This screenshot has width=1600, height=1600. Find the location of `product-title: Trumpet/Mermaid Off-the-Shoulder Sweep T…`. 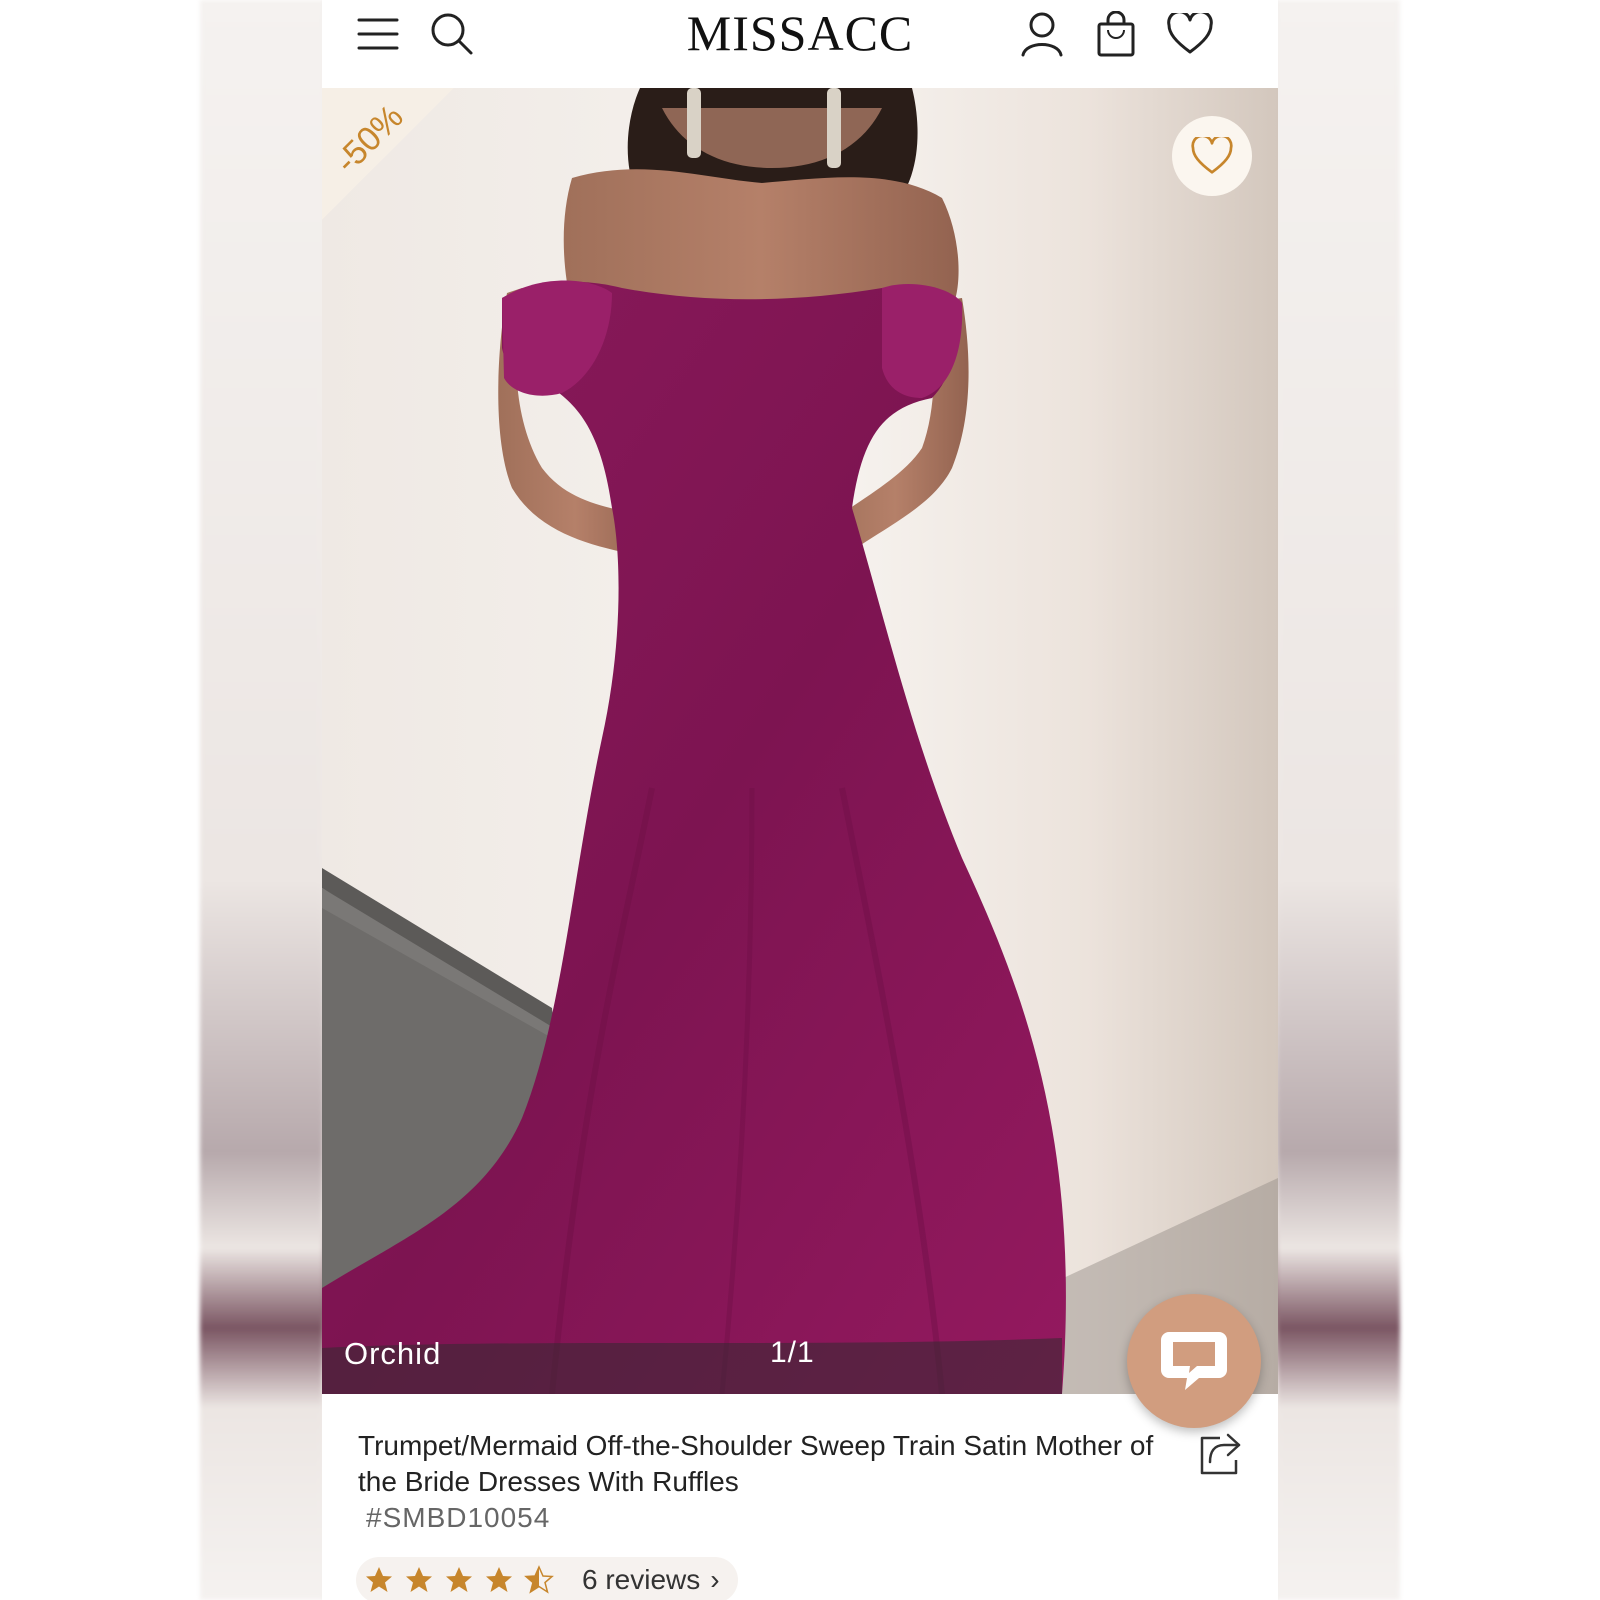

product-title: Trumpet/Mermaid Off-the-Shoulder Sweep T… is located at coordinates (756, 1463).